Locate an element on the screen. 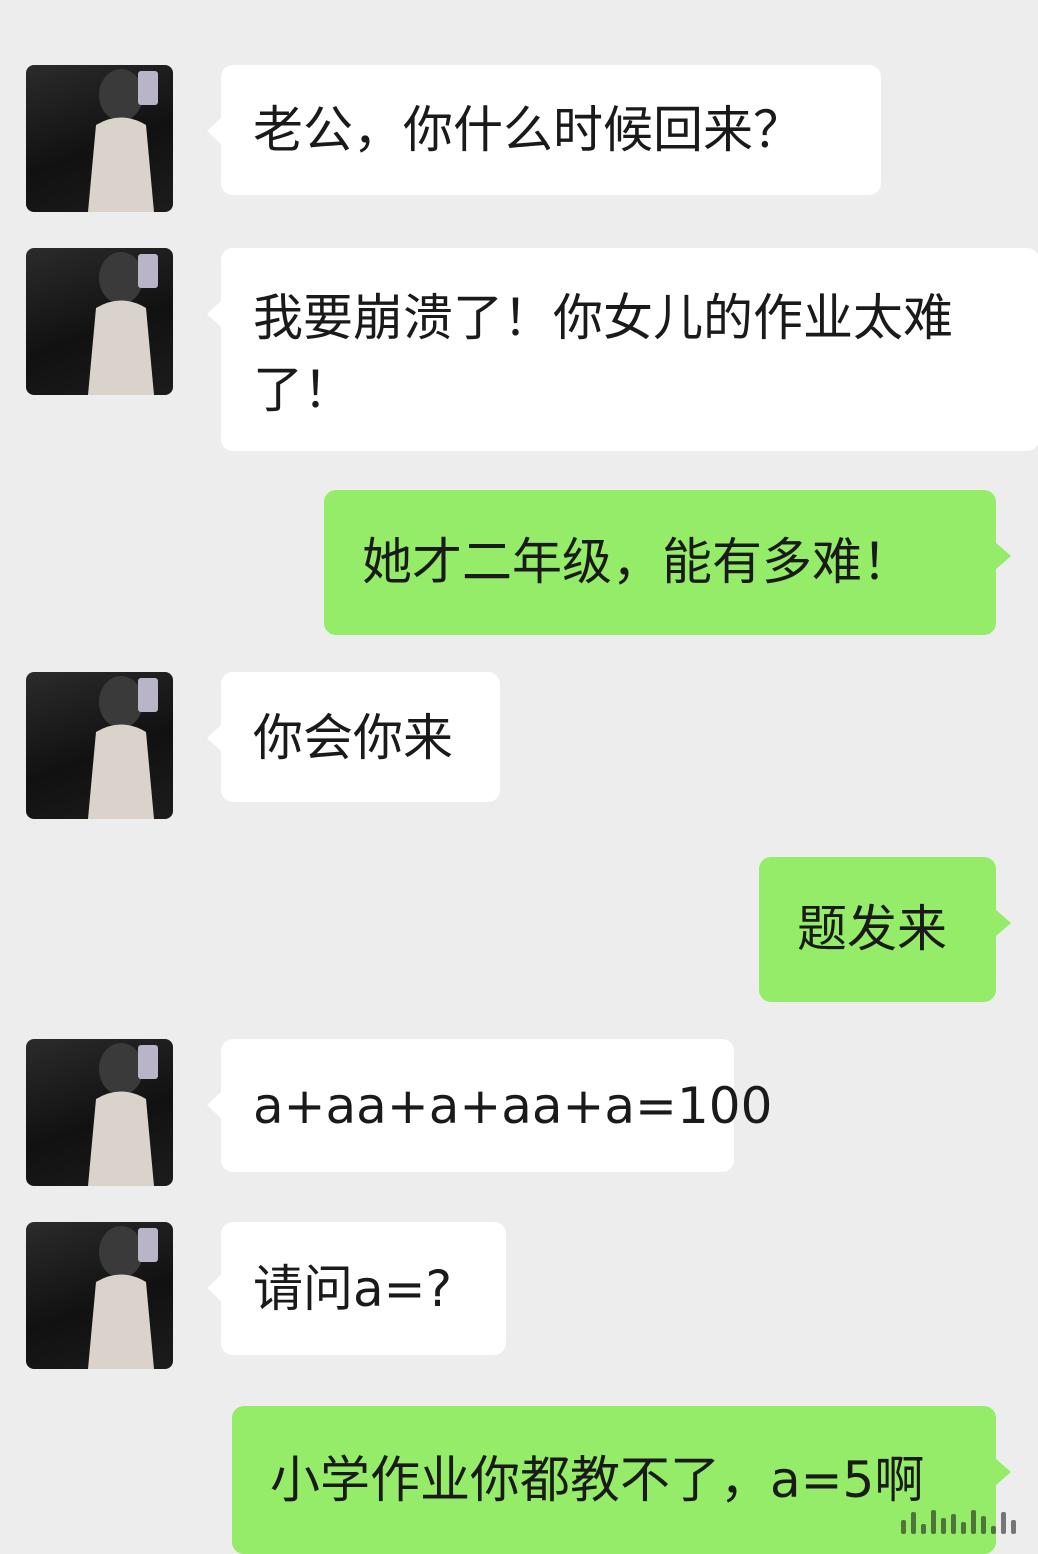 The height and width of the screenshot is (1554, 1038). message-text: 你会你来 is located at coordinates (353, 738).